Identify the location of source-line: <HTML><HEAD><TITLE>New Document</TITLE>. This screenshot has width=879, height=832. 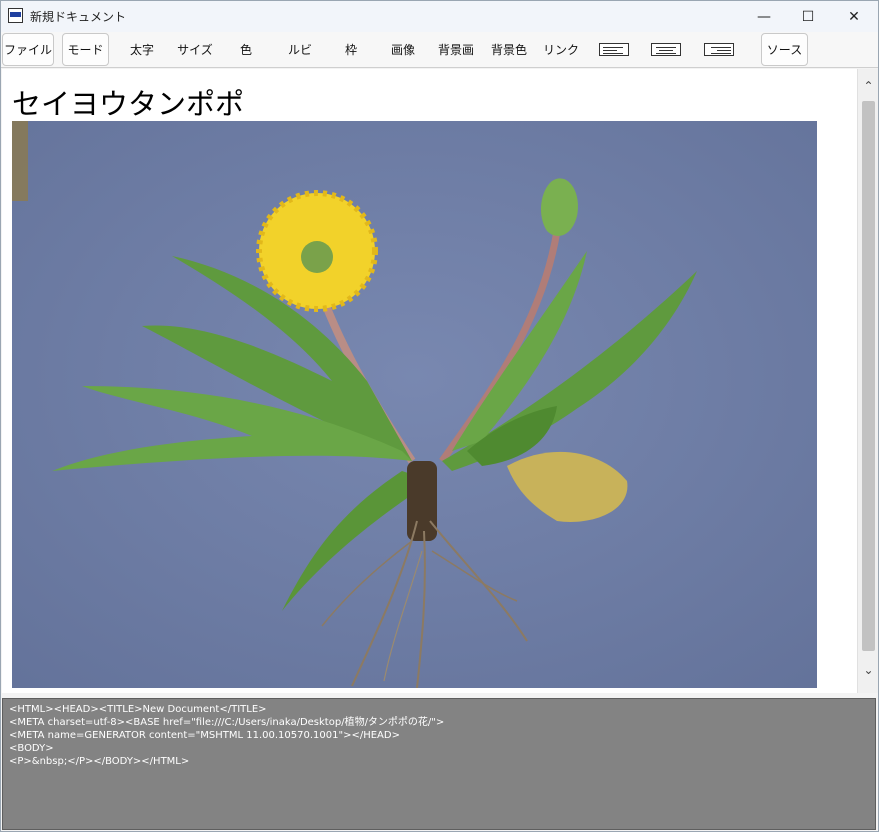
(138, 709).